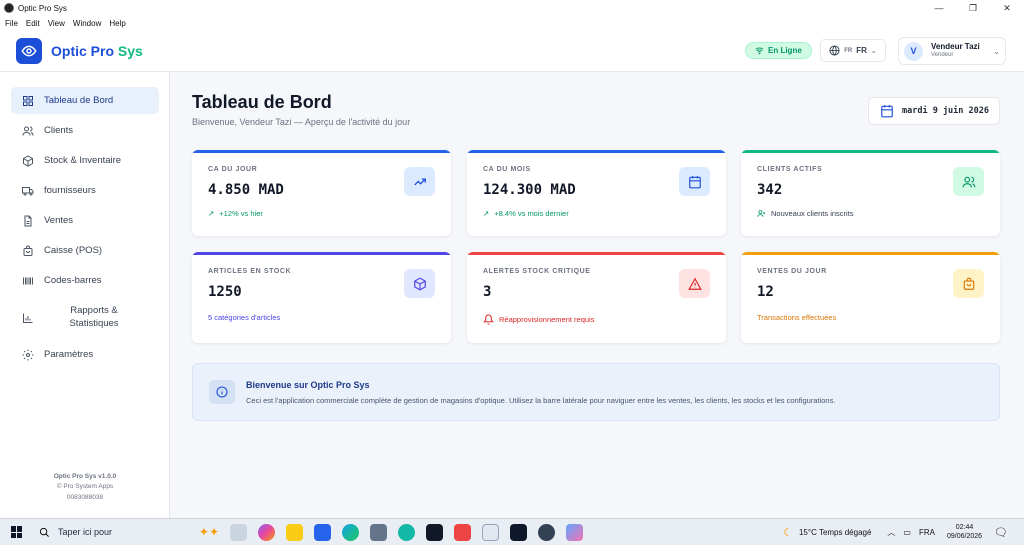 The width and height of the screenshot is (1024, 545). Describe the element at coordinates (537, 271) in the screenshot. I see `card-label: ALERTES STOCK CRITIQUE` at that location.